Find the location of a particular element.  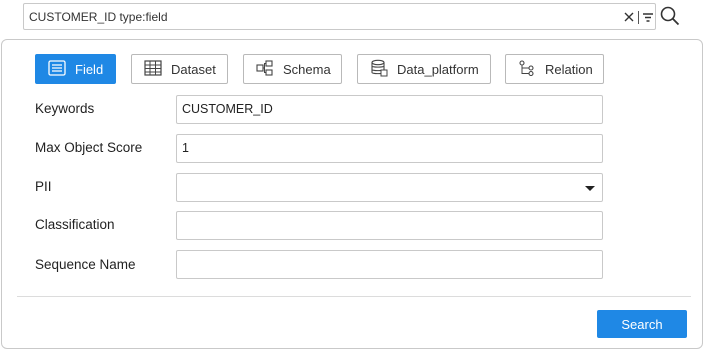

type-button-label: Data_platform is located at coordinates (438, 69).